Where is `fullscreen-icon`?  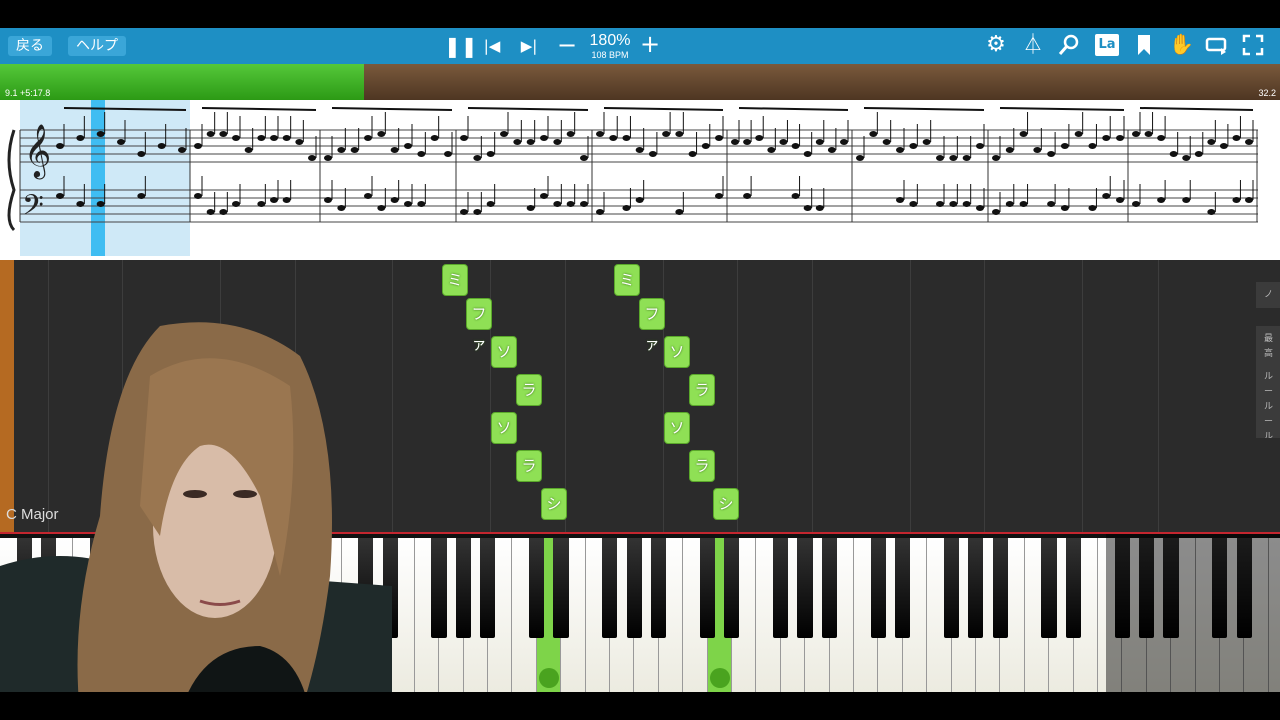 fullscreen-icon is located at coordinates (1253, 46).